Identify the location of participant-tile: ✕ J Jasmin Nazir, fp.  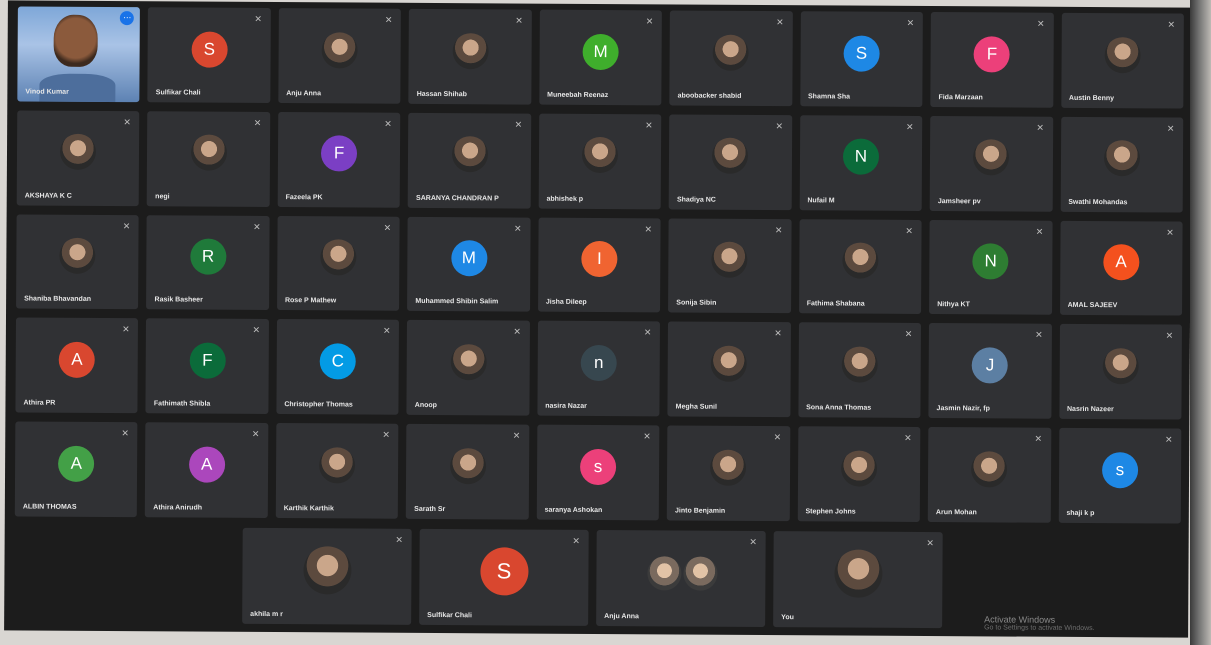
(990, 371).